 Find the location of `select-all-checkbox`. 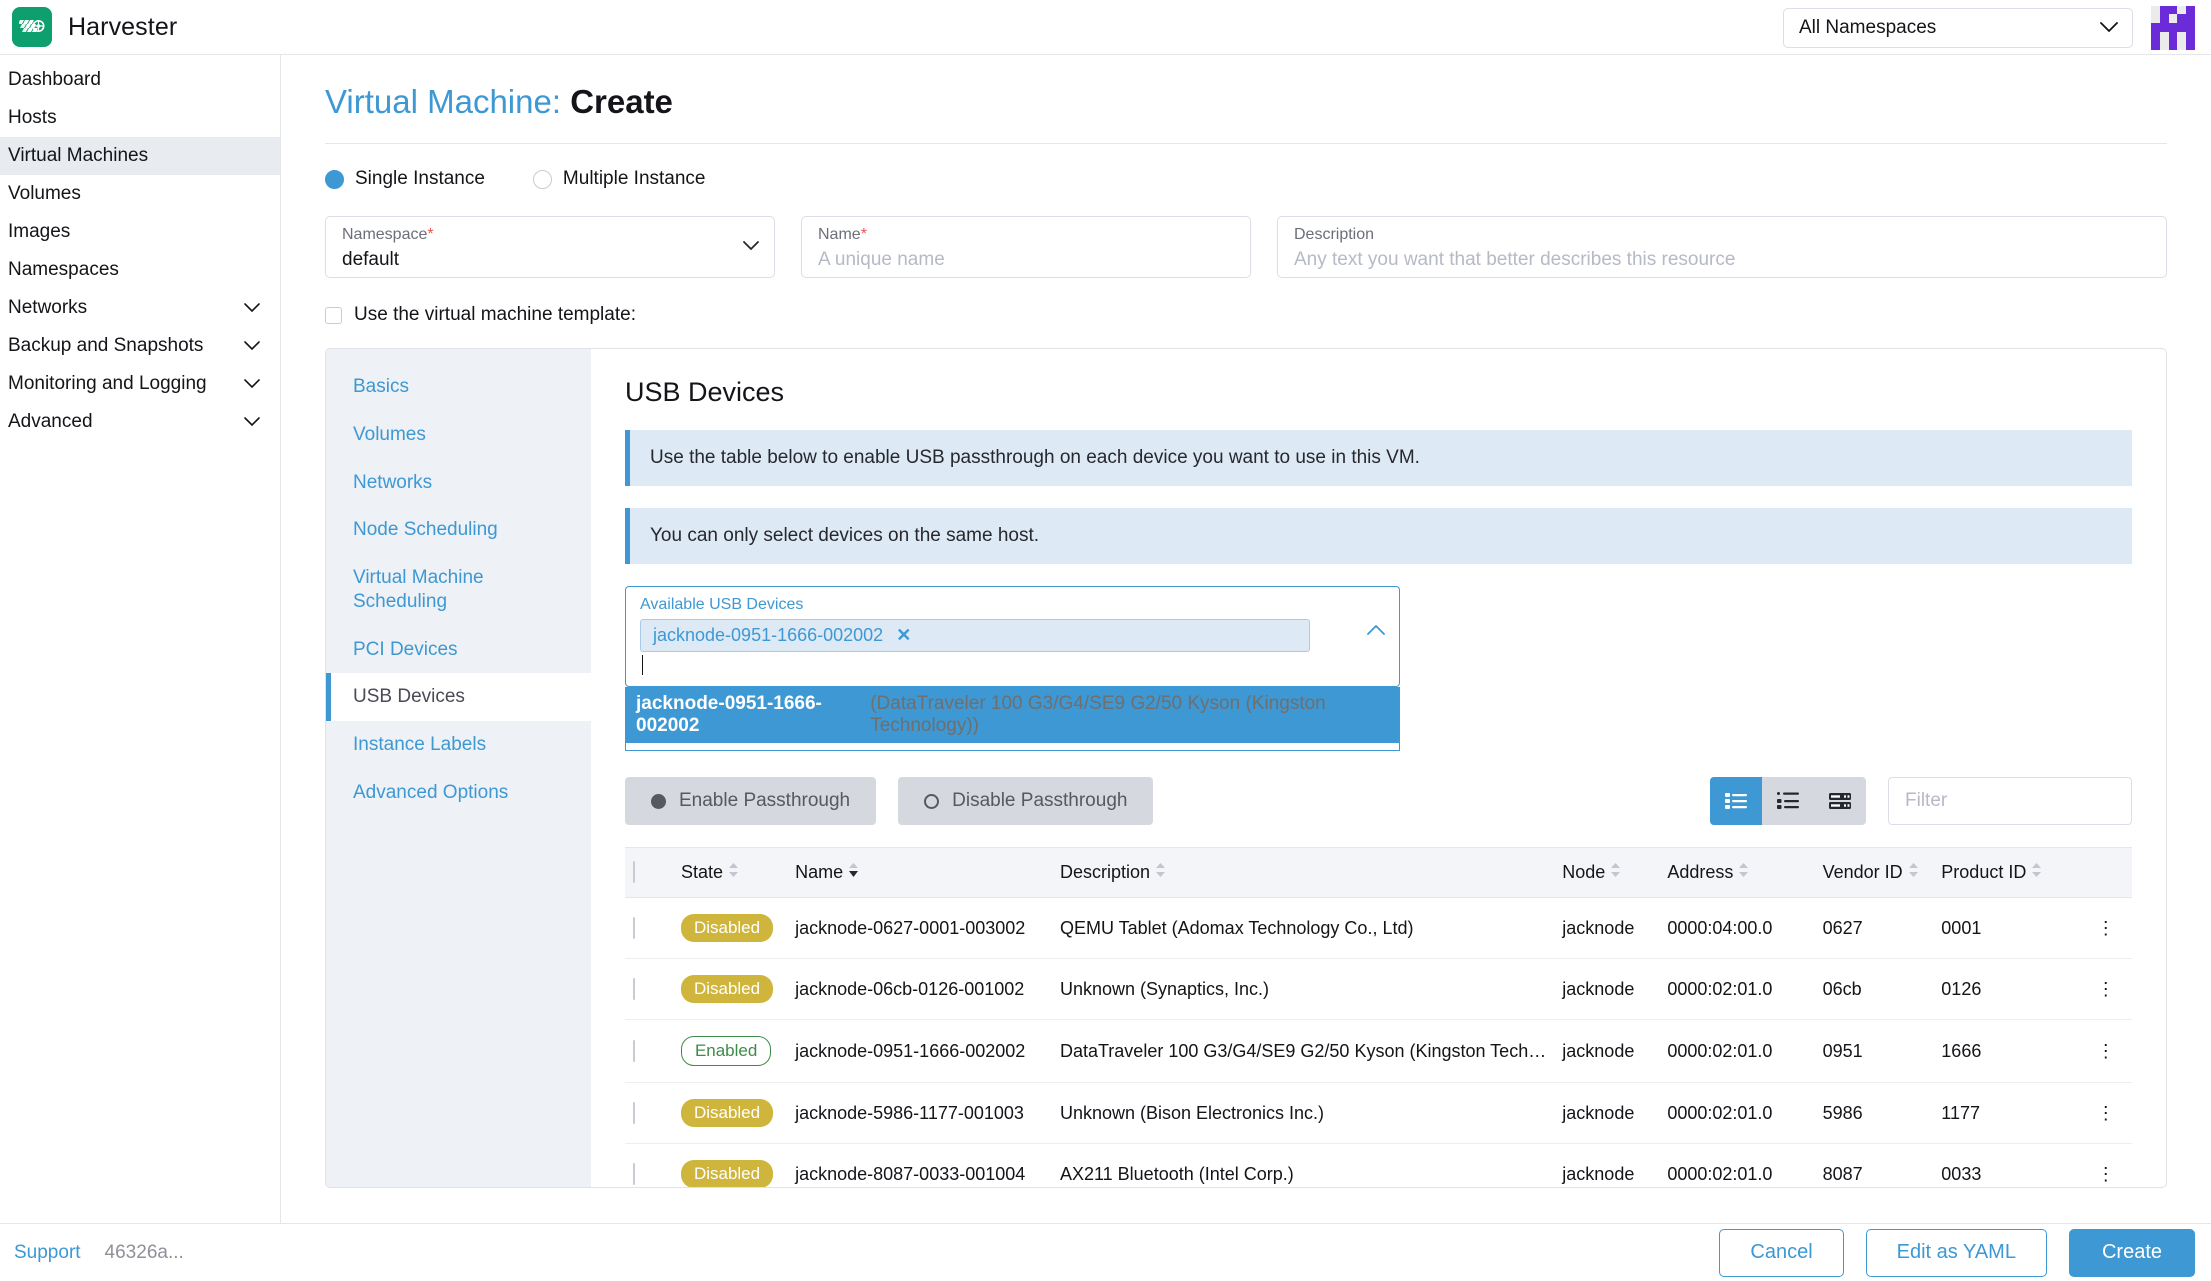

select-all-checkbox is located at coordinates (634, 872).